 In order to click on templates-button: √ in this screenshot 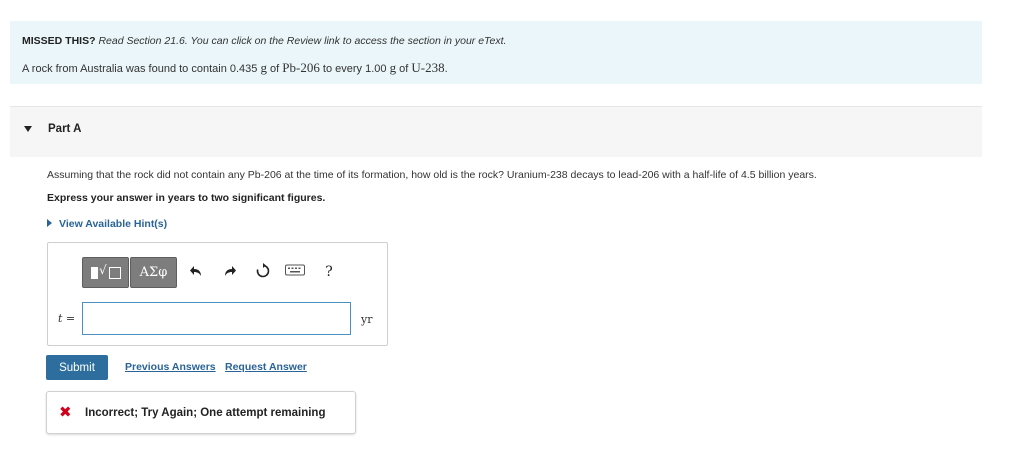, I will do `click(105, 272)`.